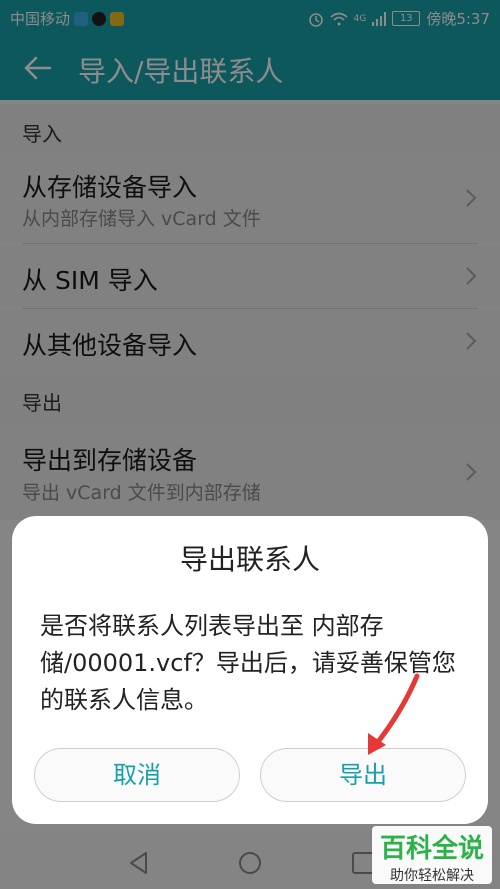 This screenshot has width=500, height=889. I want to click on annotation-arrow-icon, so click(394, 714).